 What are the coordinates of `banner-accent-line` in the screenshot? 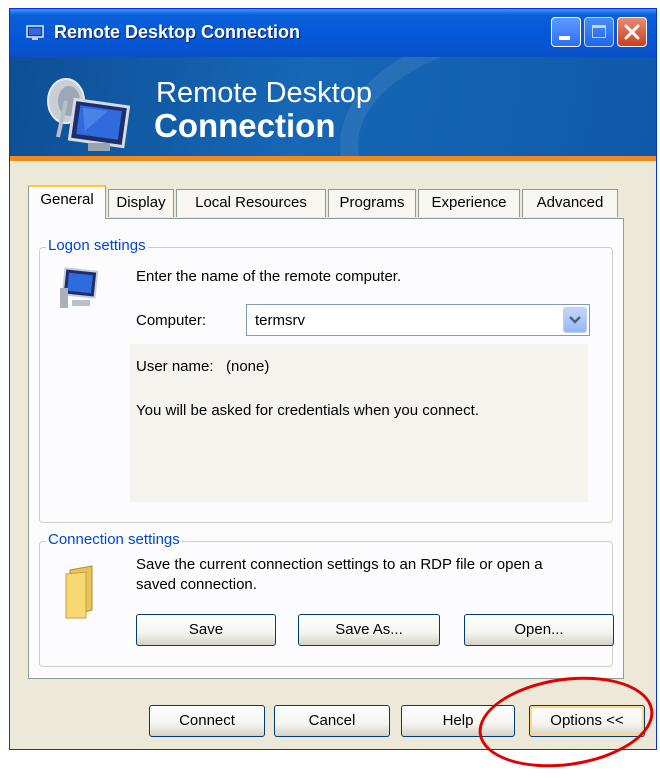 It's located at (333, 158).